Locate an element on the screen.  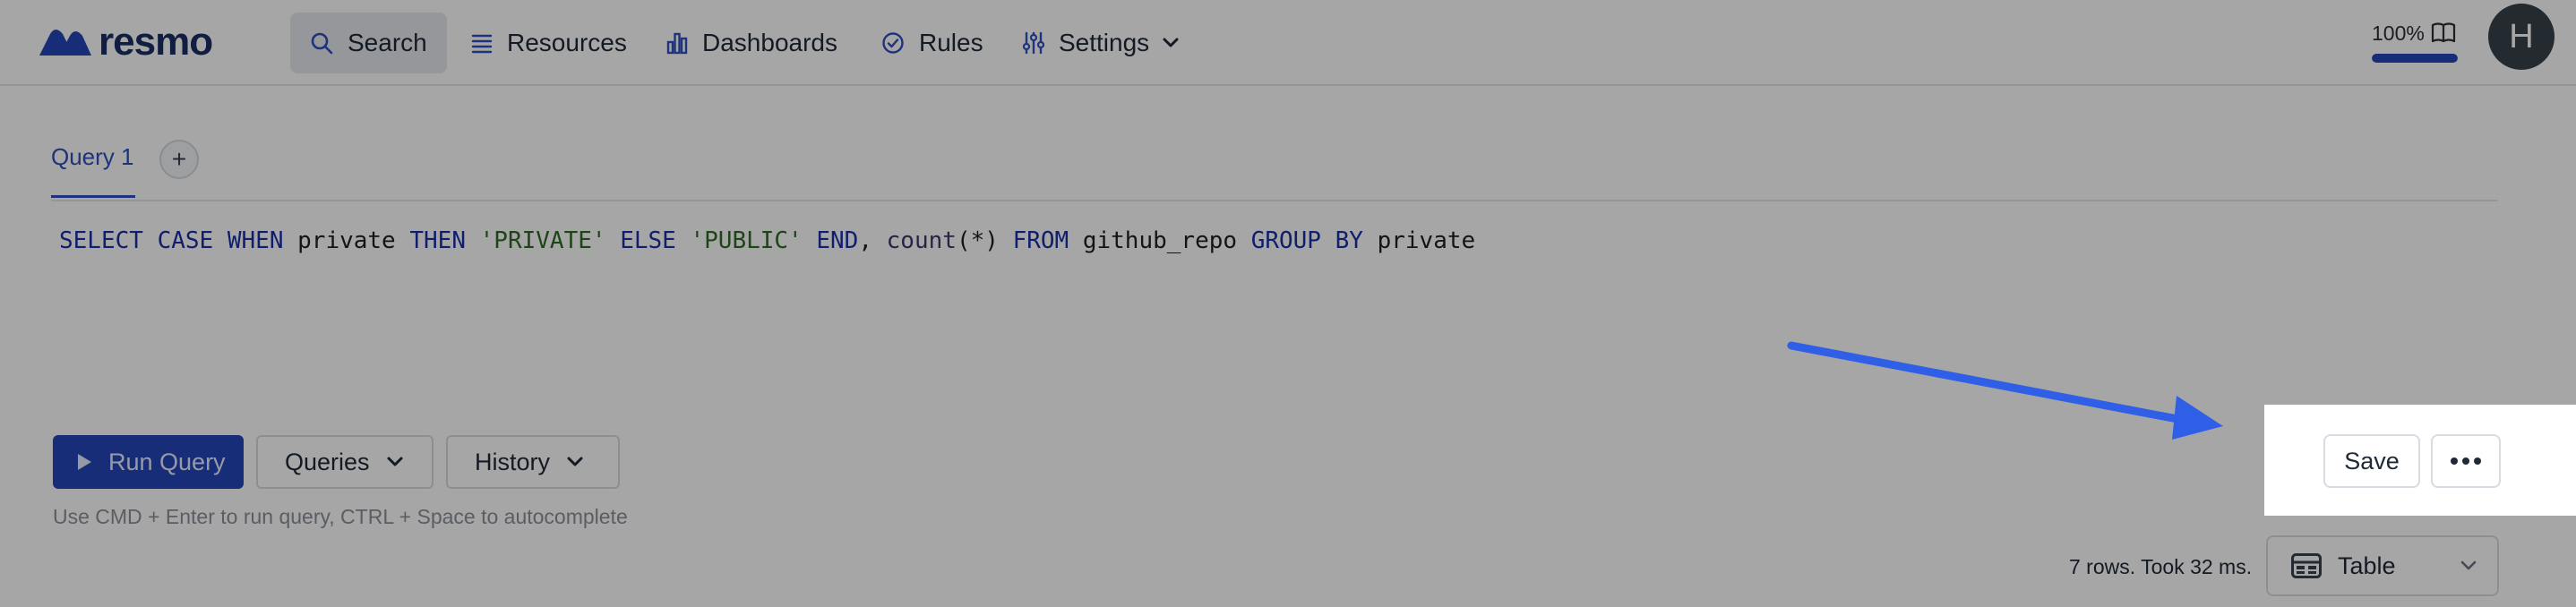
book-icon is located at coordinates (2443, 33).